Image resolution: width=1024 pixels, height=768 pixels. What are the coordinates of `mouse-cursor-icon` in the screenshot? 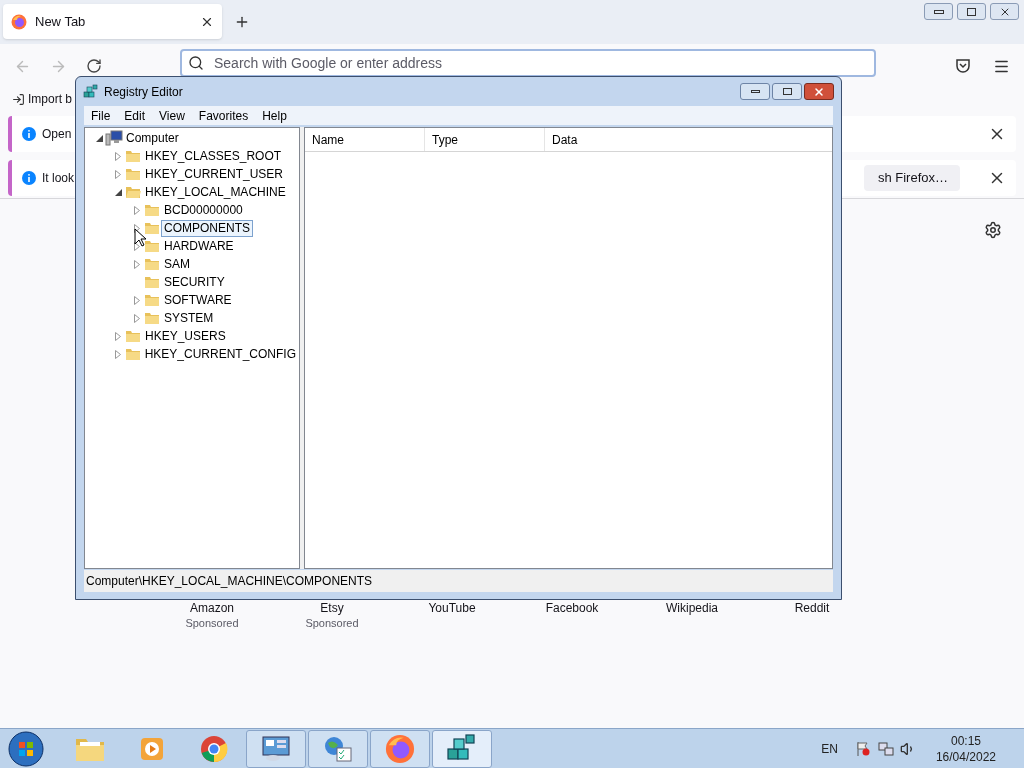 It's located at (140, 237).